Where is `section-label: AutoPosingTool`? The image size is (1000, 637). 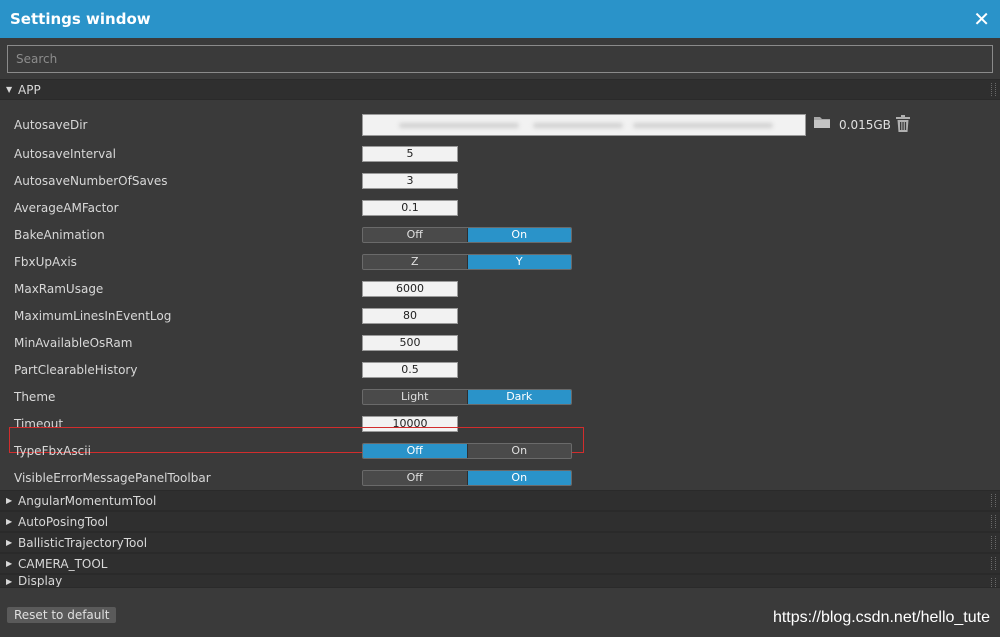 section-label: AutoPosingTool is located at coordinates (63, 521).